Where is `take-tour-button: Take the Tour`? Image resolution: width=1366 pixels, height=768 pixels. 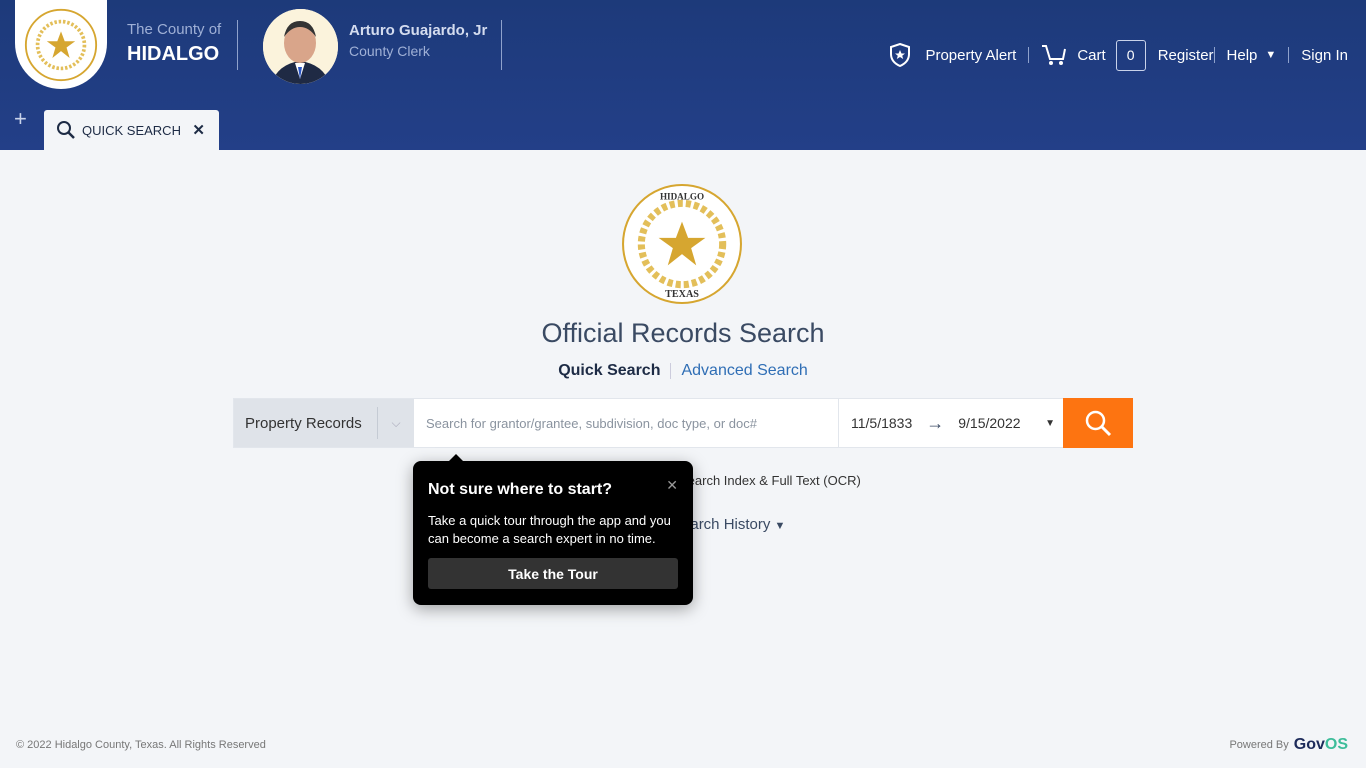
take-tour-button: Take the Tour is located at coordinates (553, 573).